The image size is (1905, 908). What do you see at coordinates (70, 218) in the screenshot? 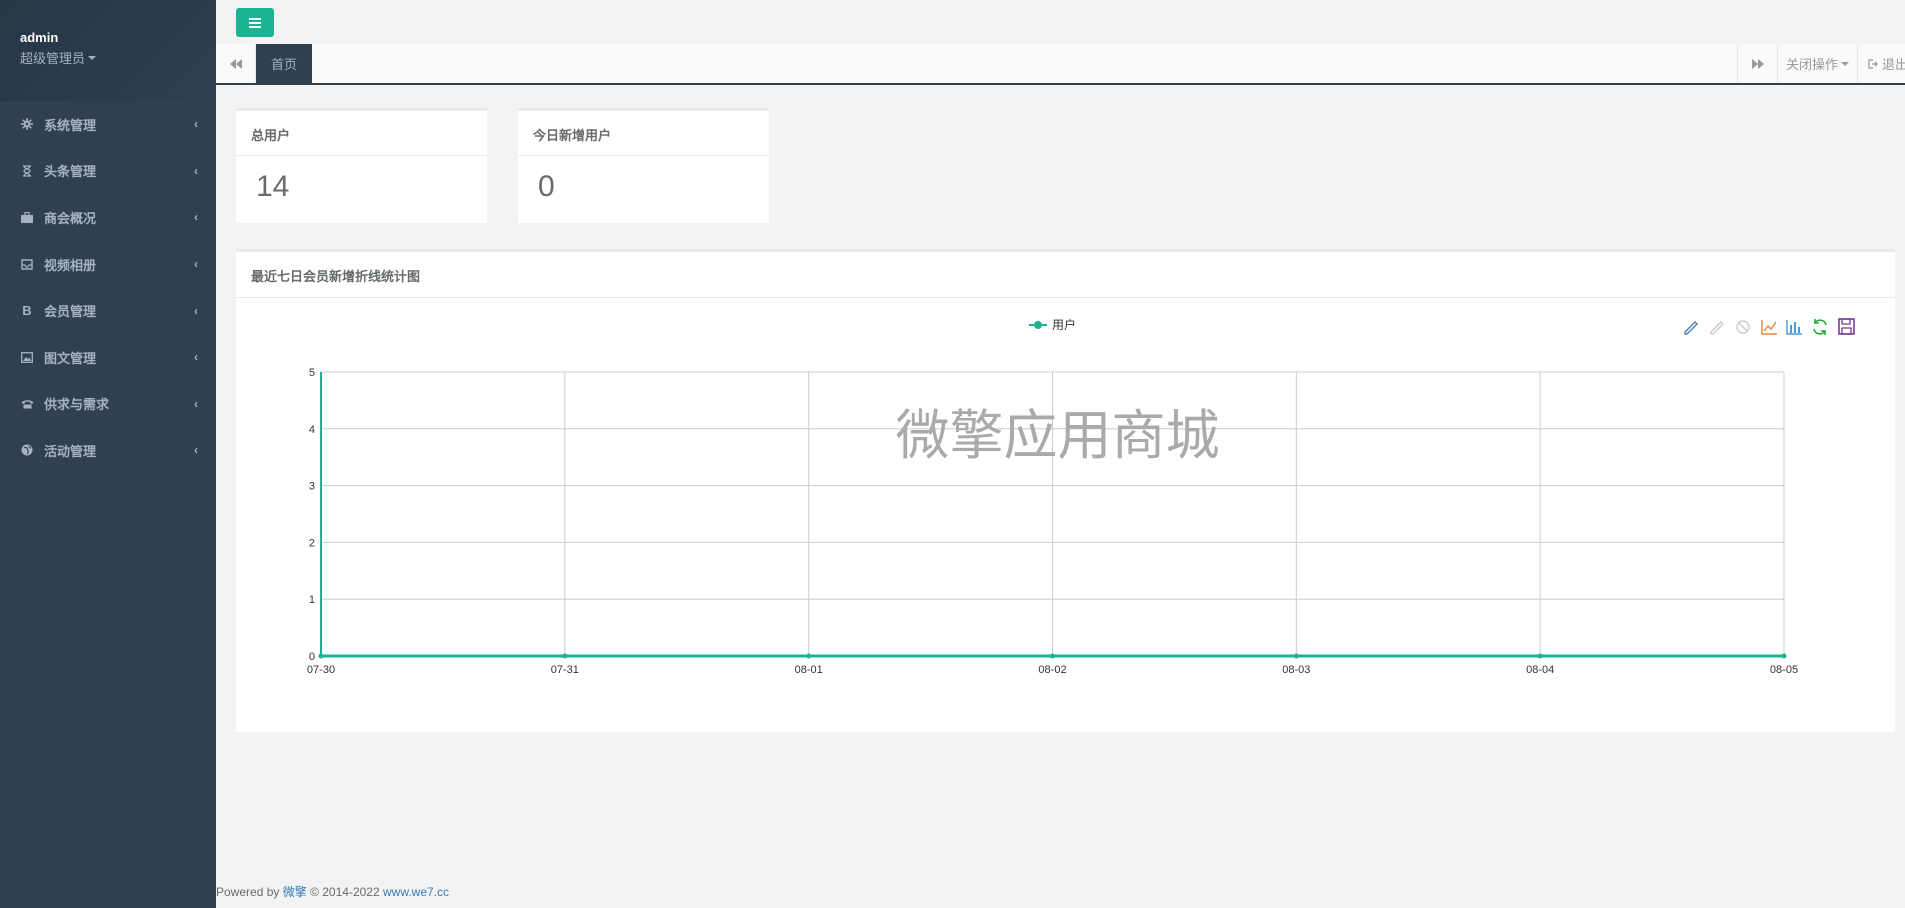
I see `sidebar-item-label: 商会概况` at bounding box center [70, 218].